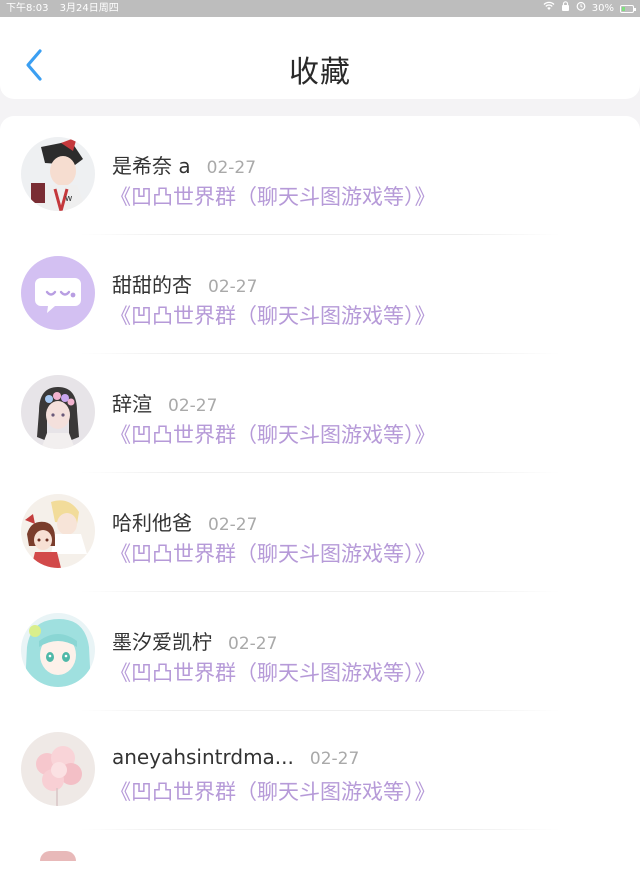 This screenshot has height=876, width=640. Describe the element at coordinates (89, 8) in the screenshot. I see `status-date: 3月24日周四` at that location.